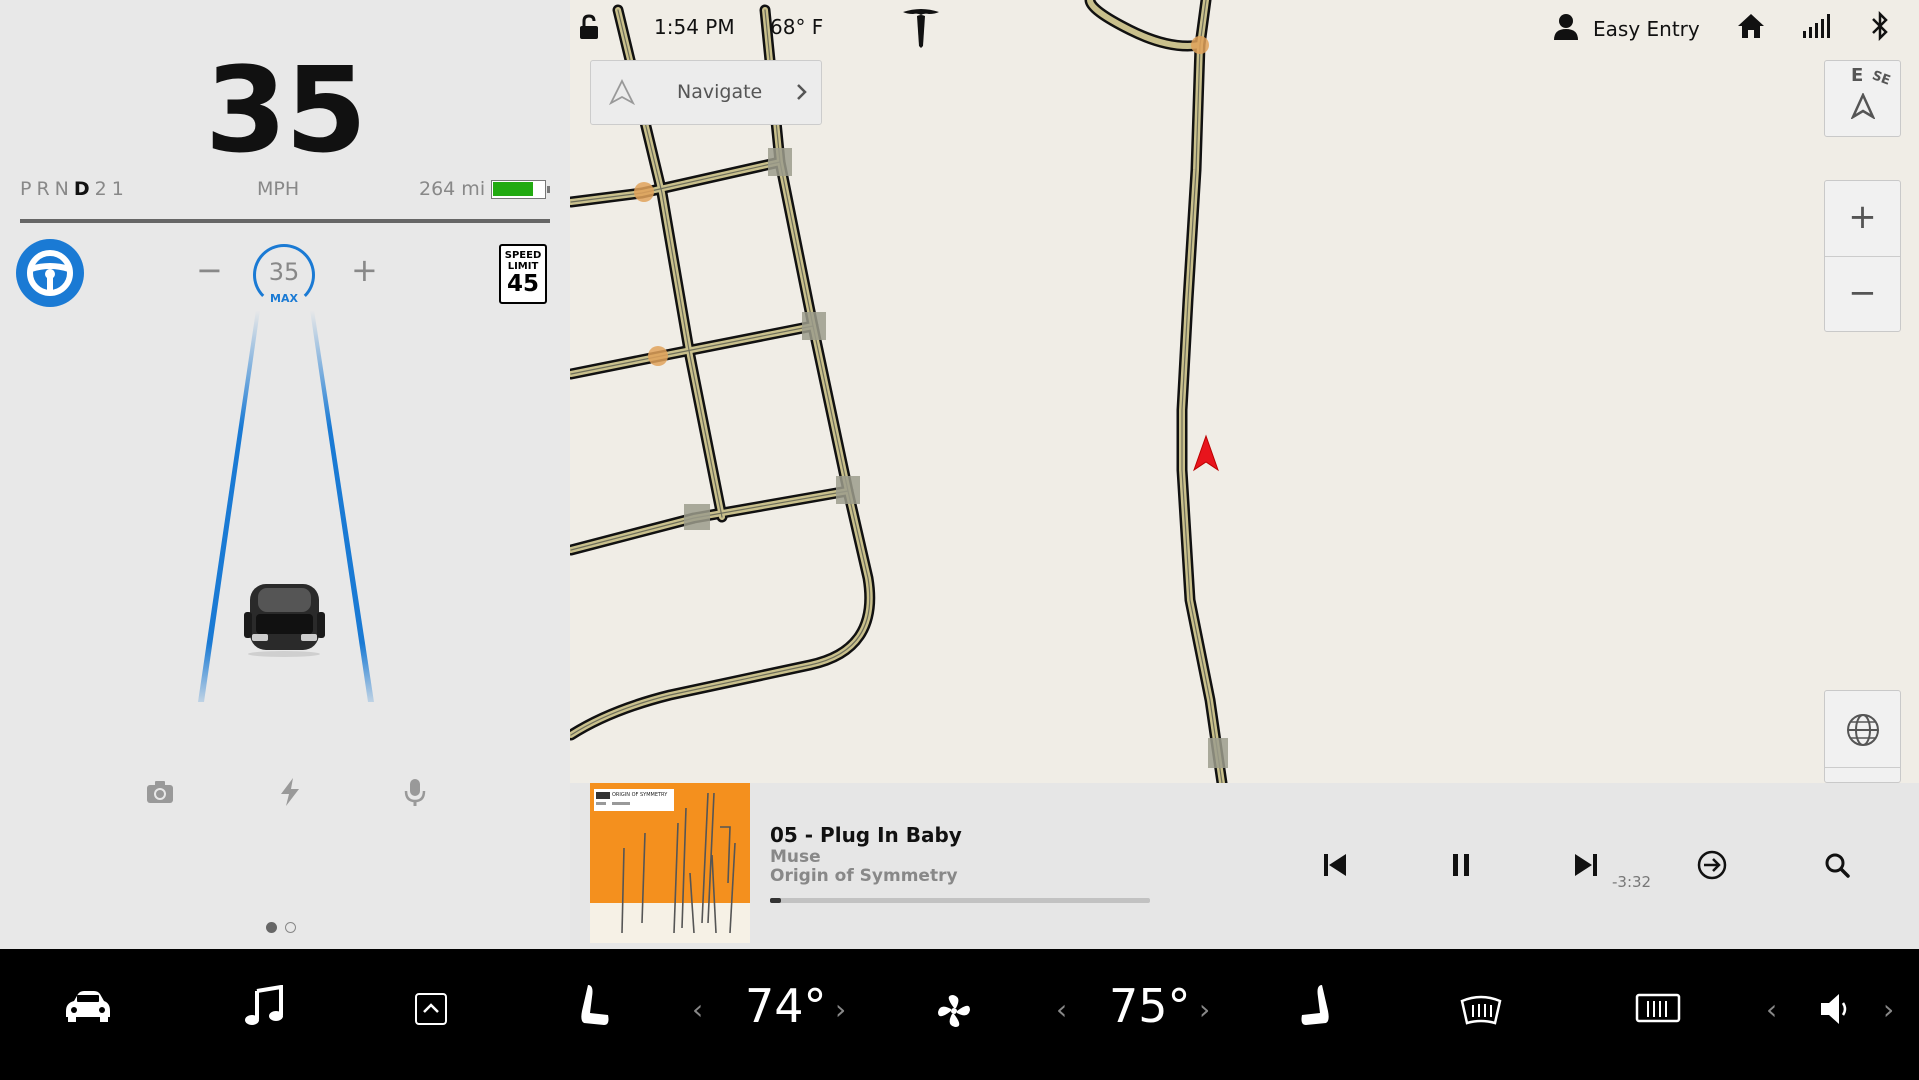 The width and height of the screenshot is (1919, 1080). I want to click on compass-heading-primary: E, so click(1857, 75).